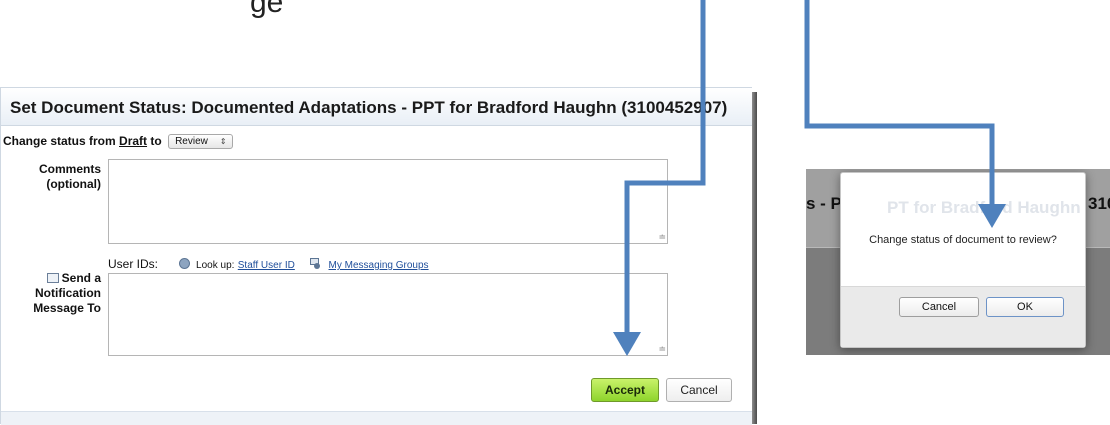  What do you see at coordinates (184, 263) in the screenshot?
I see `lookup-icon` at bounding box center [184, 263].